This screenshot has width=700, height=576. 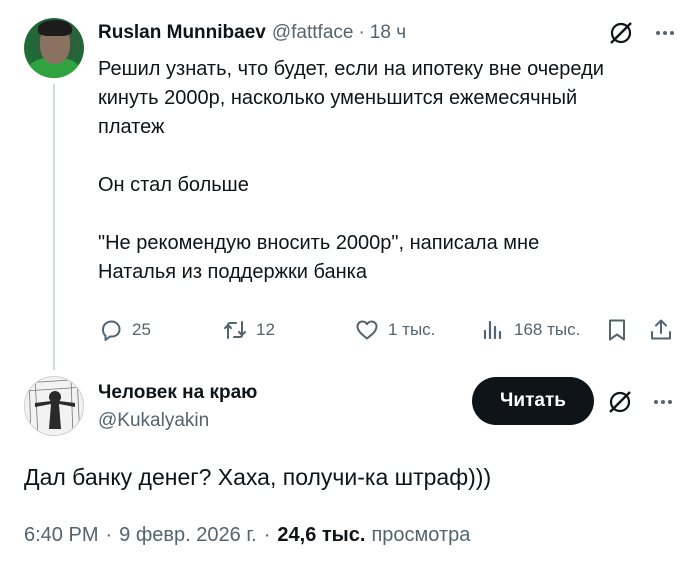 What do you see at coordinates (313, 33) in the screenshot?
I see `author-handle: @fattface` at bounding box center [313, 33].